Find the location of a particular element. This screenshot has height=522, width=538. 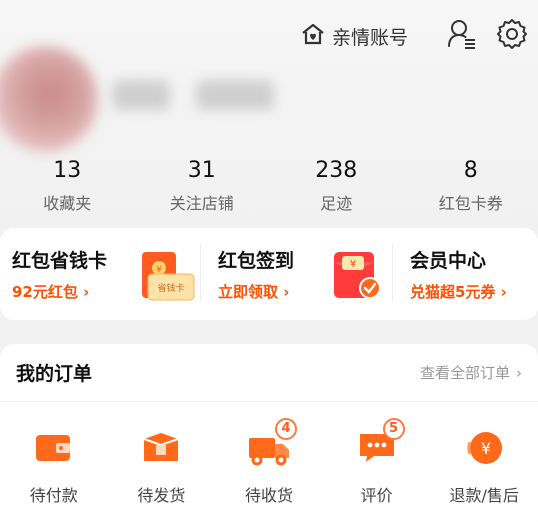

family-account-link: 亲情账号 is located at coordinates (354, 36).